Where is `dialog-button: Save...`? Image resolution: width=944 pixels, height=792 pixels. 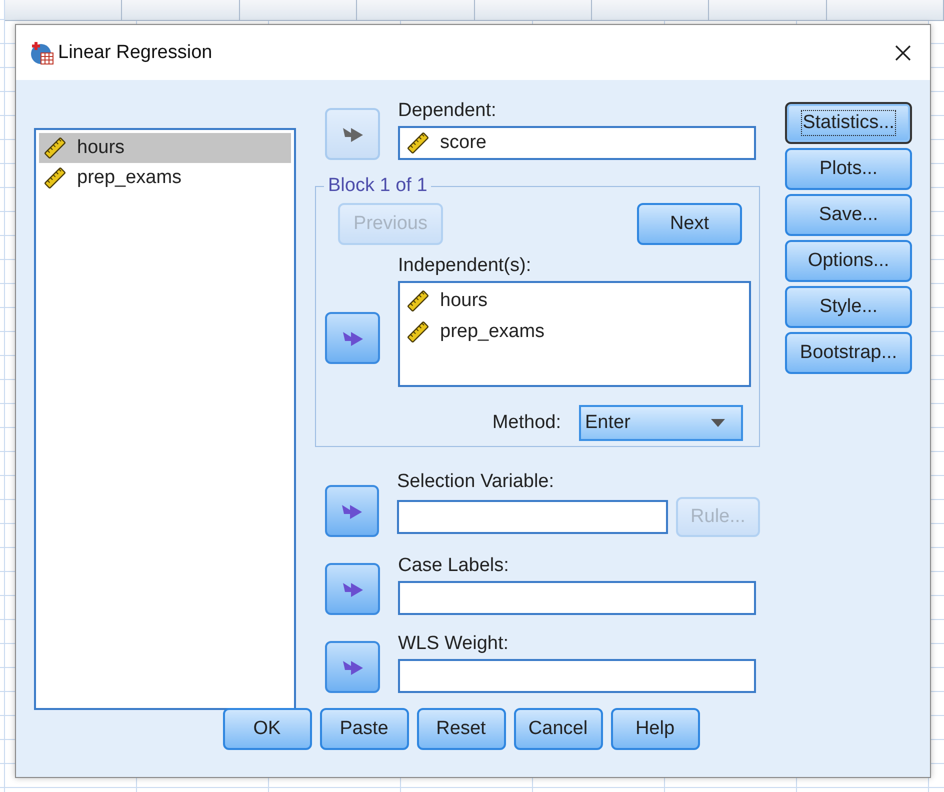
dialog-button: Save... is located at coordinates (848, 215).